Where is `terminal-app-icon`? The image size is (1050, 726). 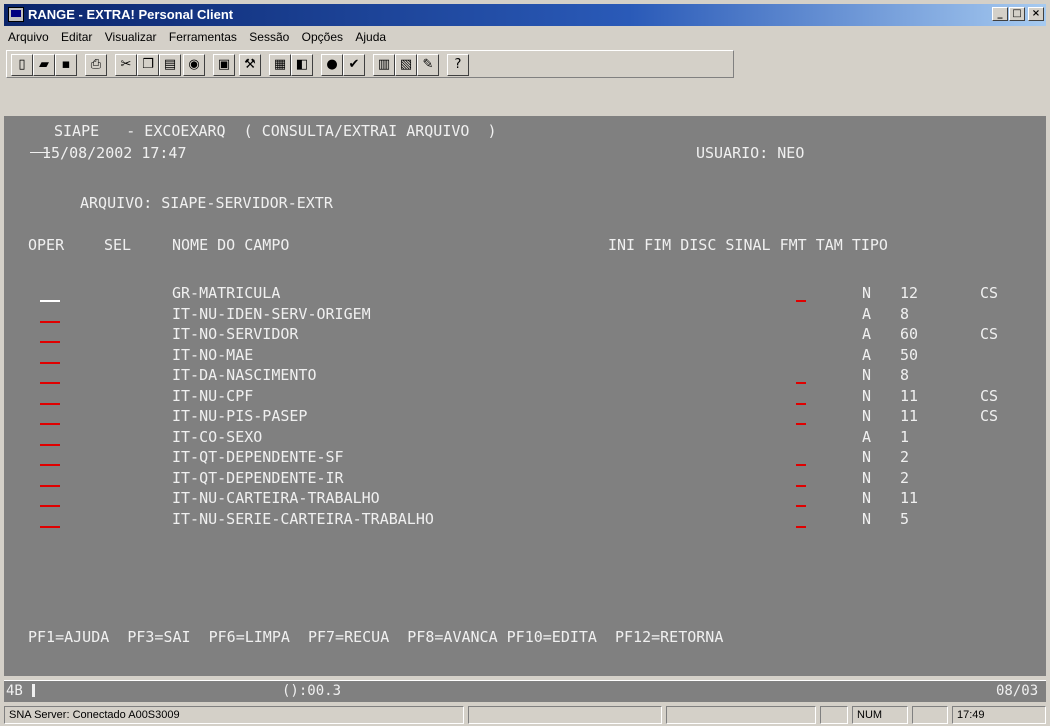 terminal-app-icon is located at coordinates (16, 14).